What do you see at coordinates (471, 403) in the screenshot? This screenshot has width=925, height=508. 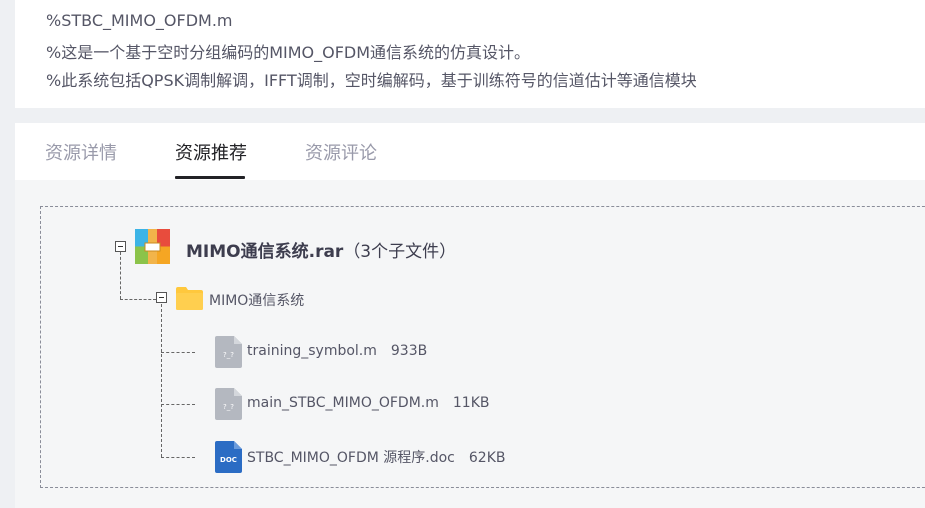 I see `file-size: 11KB` at bounding box center [471, 403].